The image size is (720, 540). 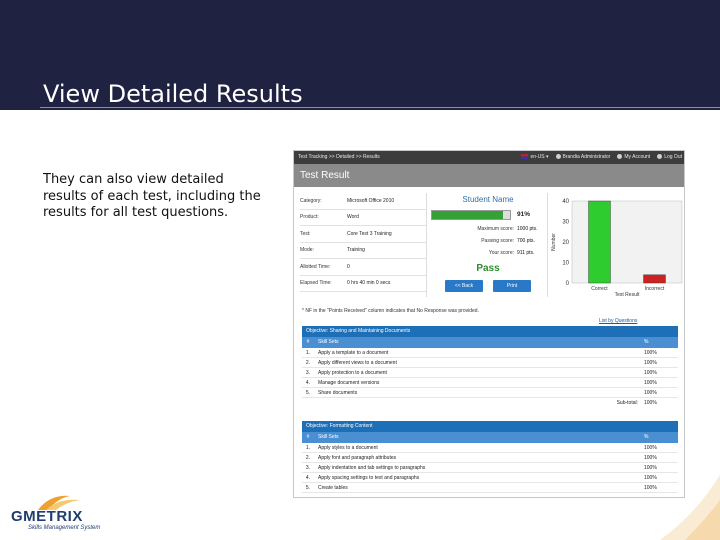 What do you see at coordinates (627, 294) in the screenshot?
I see `x-axis-label: Test Result` at bounding box center [627, 294].